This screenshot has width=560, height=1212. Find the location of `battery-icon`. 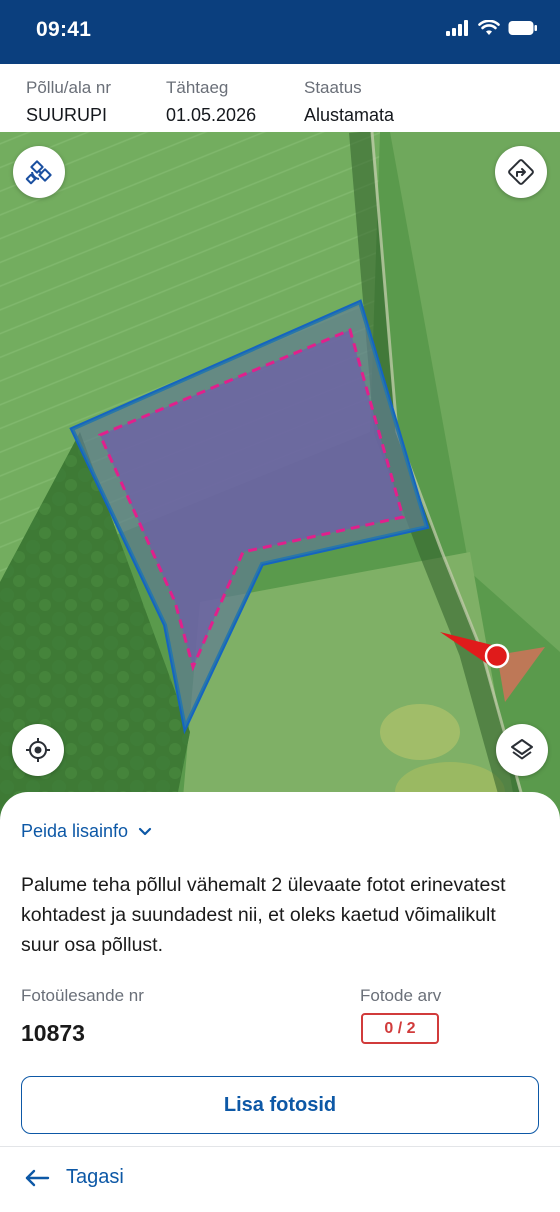

battery-icon is located at coordinates (522, 28).